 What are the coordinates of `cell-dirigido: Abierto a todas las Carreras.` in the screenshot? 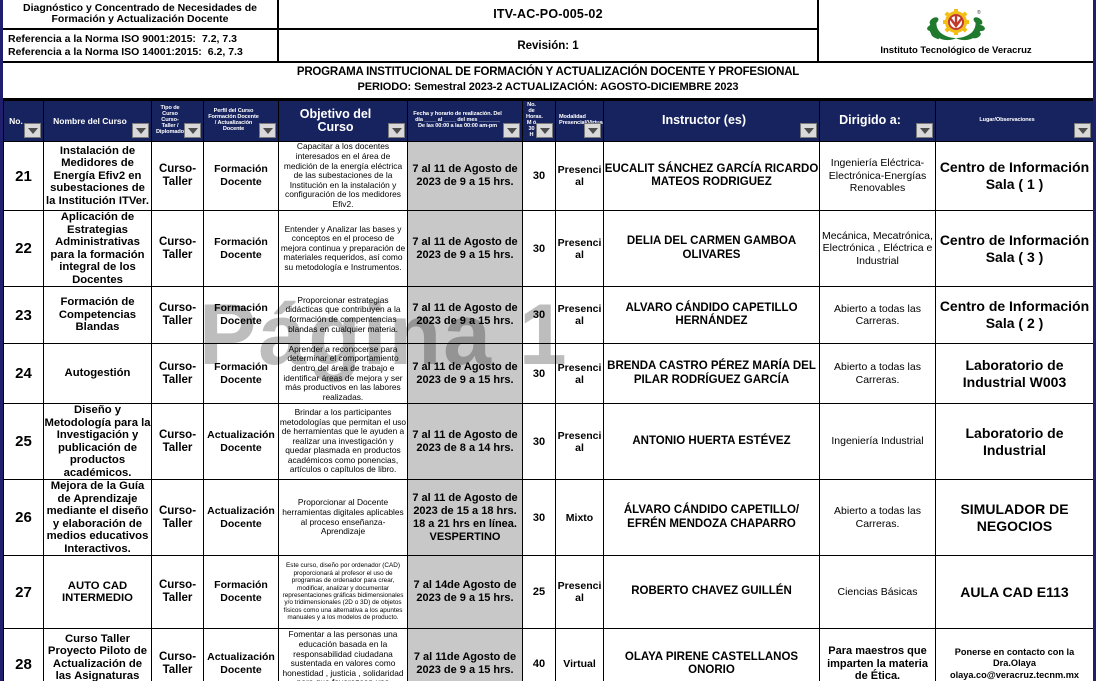 It's located at (877, 315).